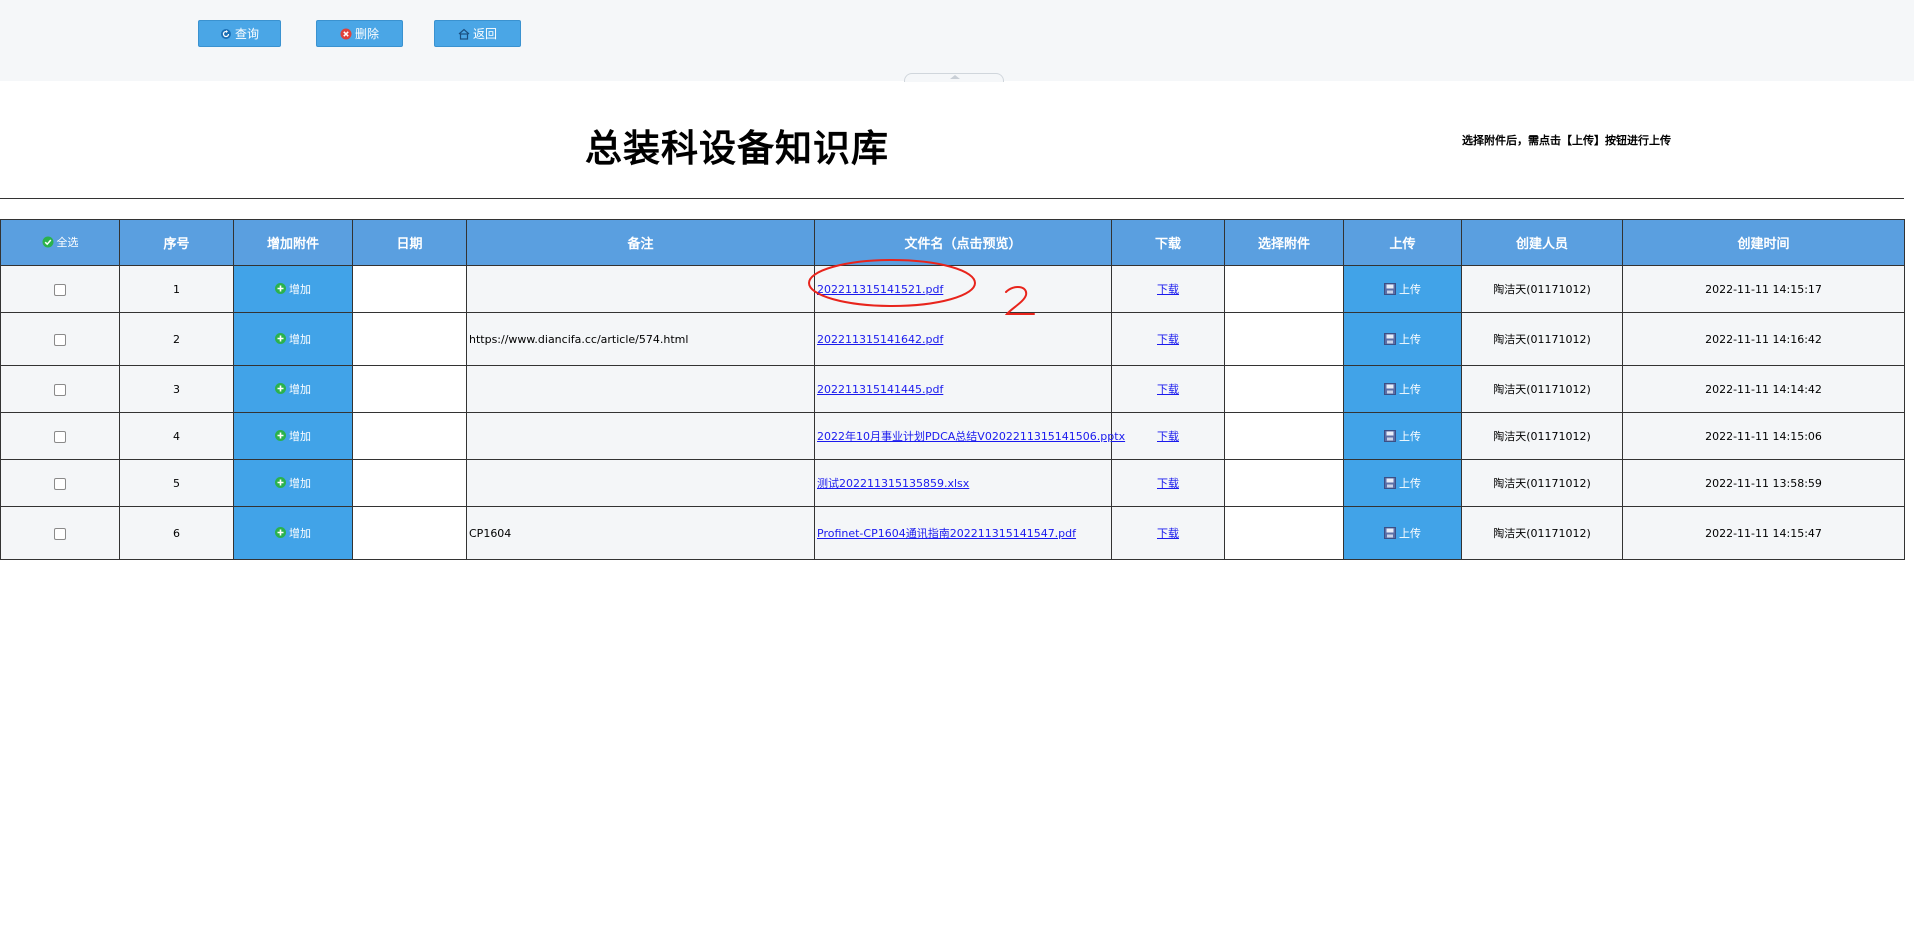 This screenshot has width=1914, height=936. I want to click on top-toolbar: 查询 删除 返回, so click(957, 41).